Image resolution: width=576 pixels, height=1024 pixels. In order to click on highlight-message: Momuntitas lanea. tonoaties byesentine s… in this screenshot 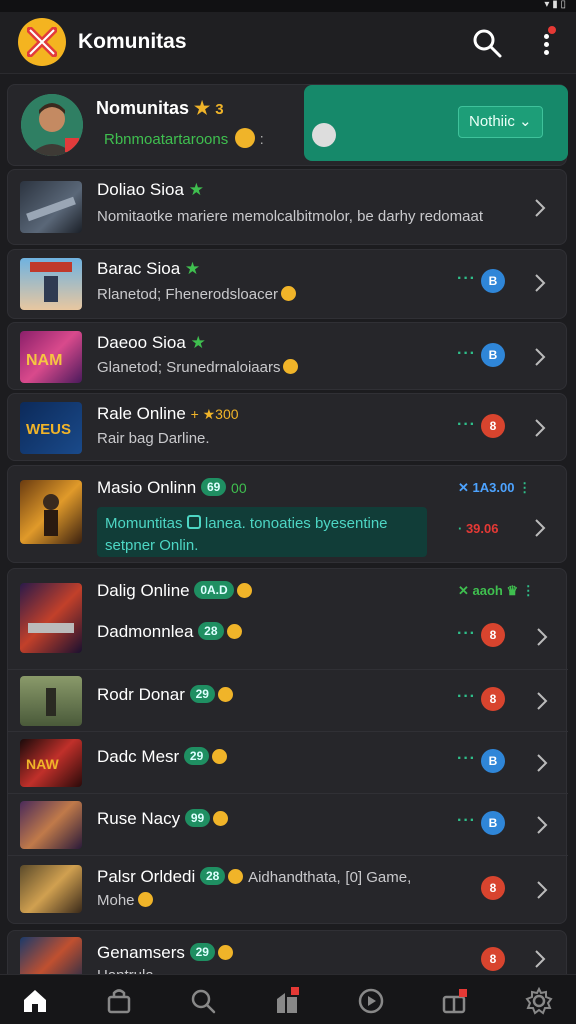, I will do `click(262, 532)`.